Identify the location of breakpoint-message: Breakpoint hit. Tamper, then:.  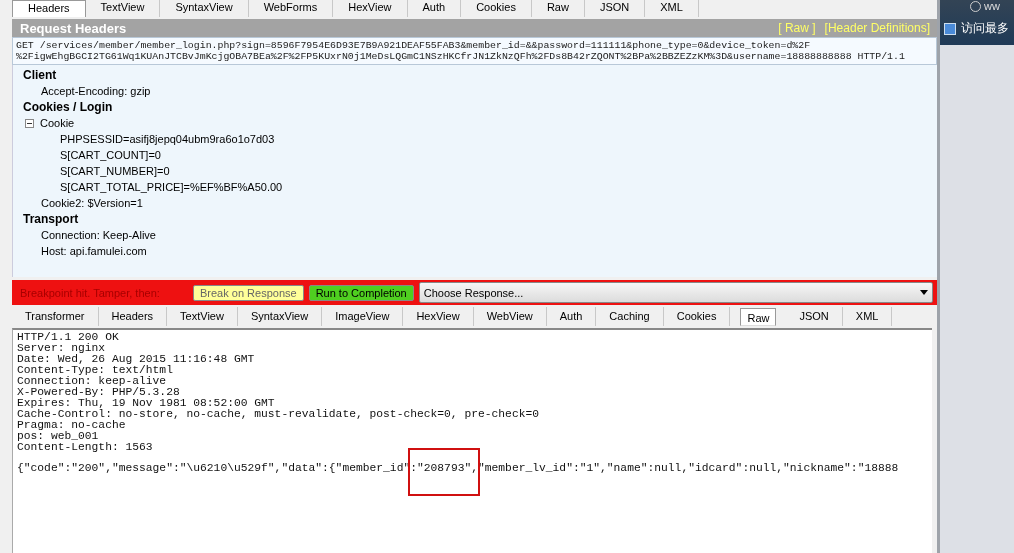
(90, 292).